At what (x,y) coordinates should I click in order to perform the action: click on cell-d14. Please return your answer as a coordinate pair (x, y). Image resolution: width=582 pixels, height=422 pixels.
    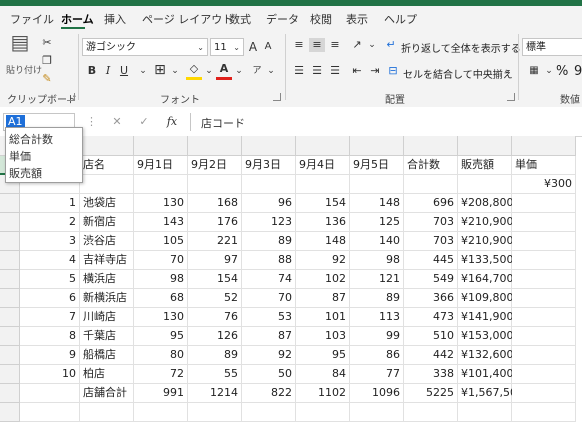
    Looking at the image, I should click on (215, 412).